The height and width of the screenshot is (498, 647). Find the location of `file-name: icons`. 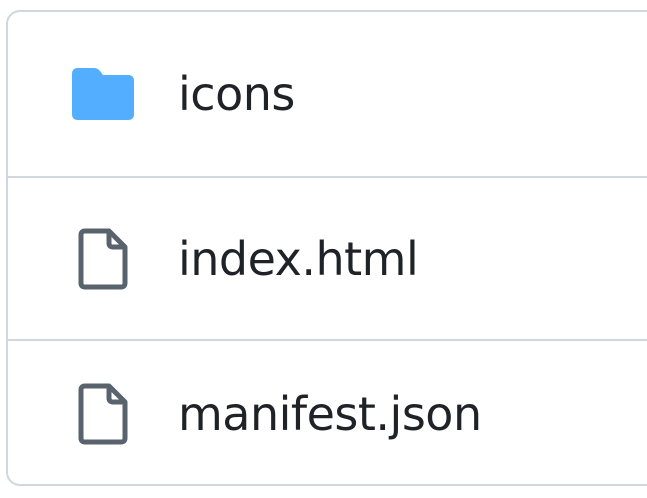

file-name: icons is located at coordinates (236, 94).